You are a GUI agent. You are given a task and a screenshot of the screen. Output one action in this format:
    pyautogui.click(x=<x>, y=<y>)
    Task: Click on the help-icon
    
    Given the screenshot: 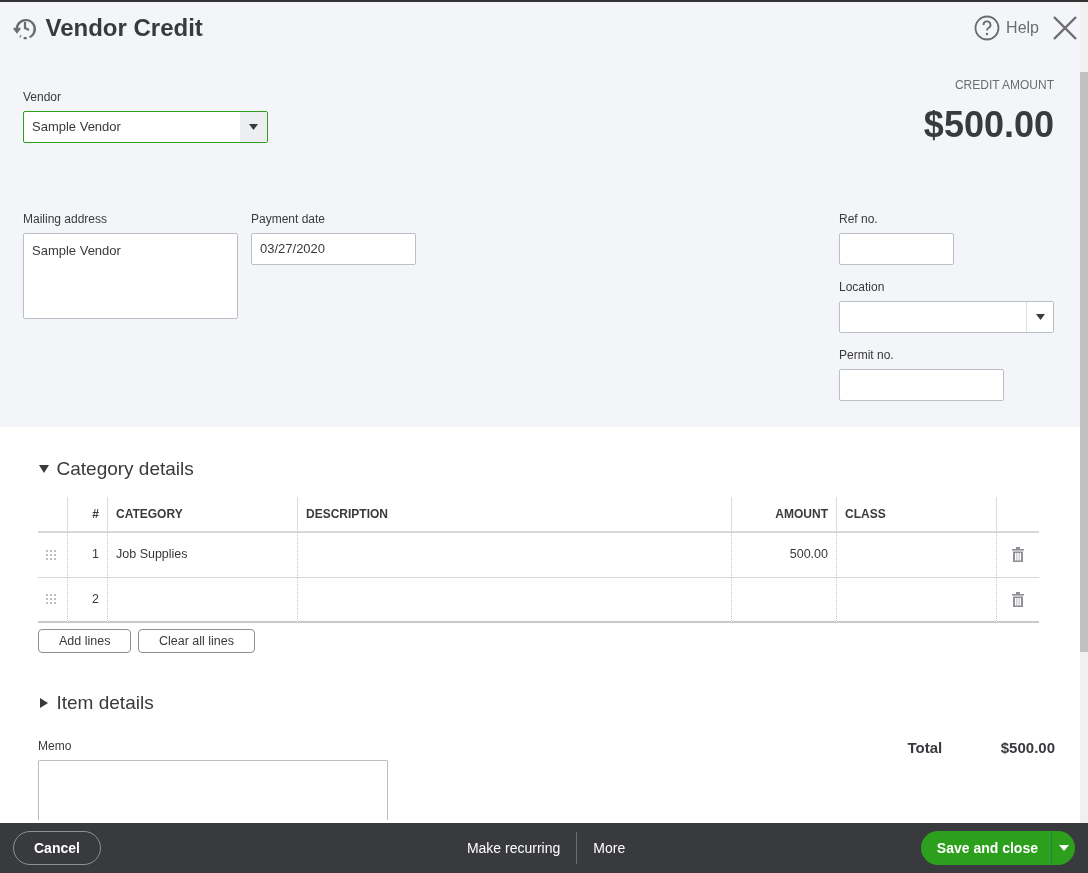 What is the action you would take?
    pyautogui.click(x=986, y=28)
    